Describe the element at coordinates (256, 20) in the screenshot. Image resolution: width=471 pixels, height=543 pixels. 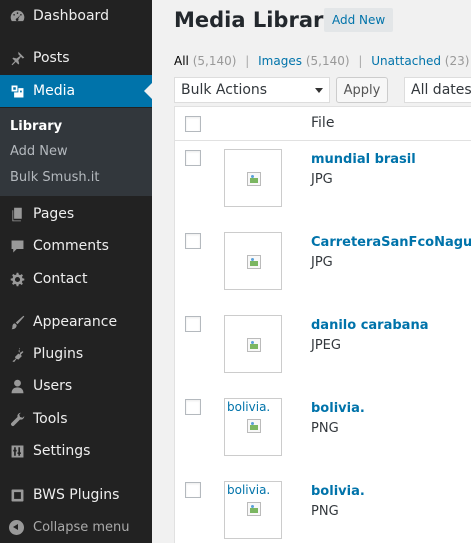
I see `page-title: Media Library` at that location.